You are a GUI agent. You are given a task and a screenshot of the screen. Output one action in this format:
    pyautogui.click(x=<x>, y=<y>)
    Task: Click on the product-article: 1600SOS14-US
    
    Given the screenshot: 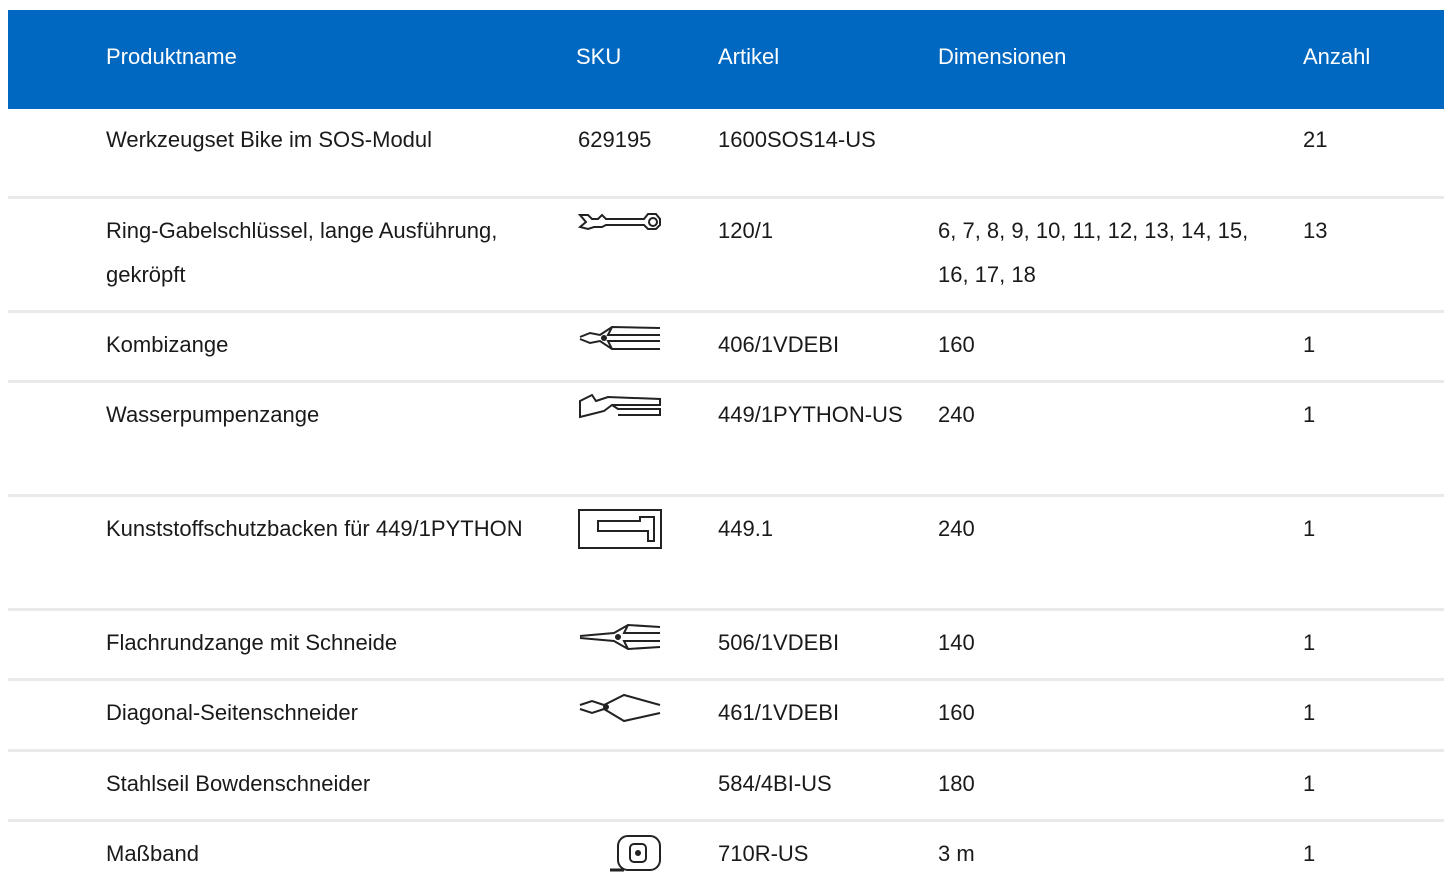 What is the action you would take?
    pyautogui.click(x=797, y=139)
    